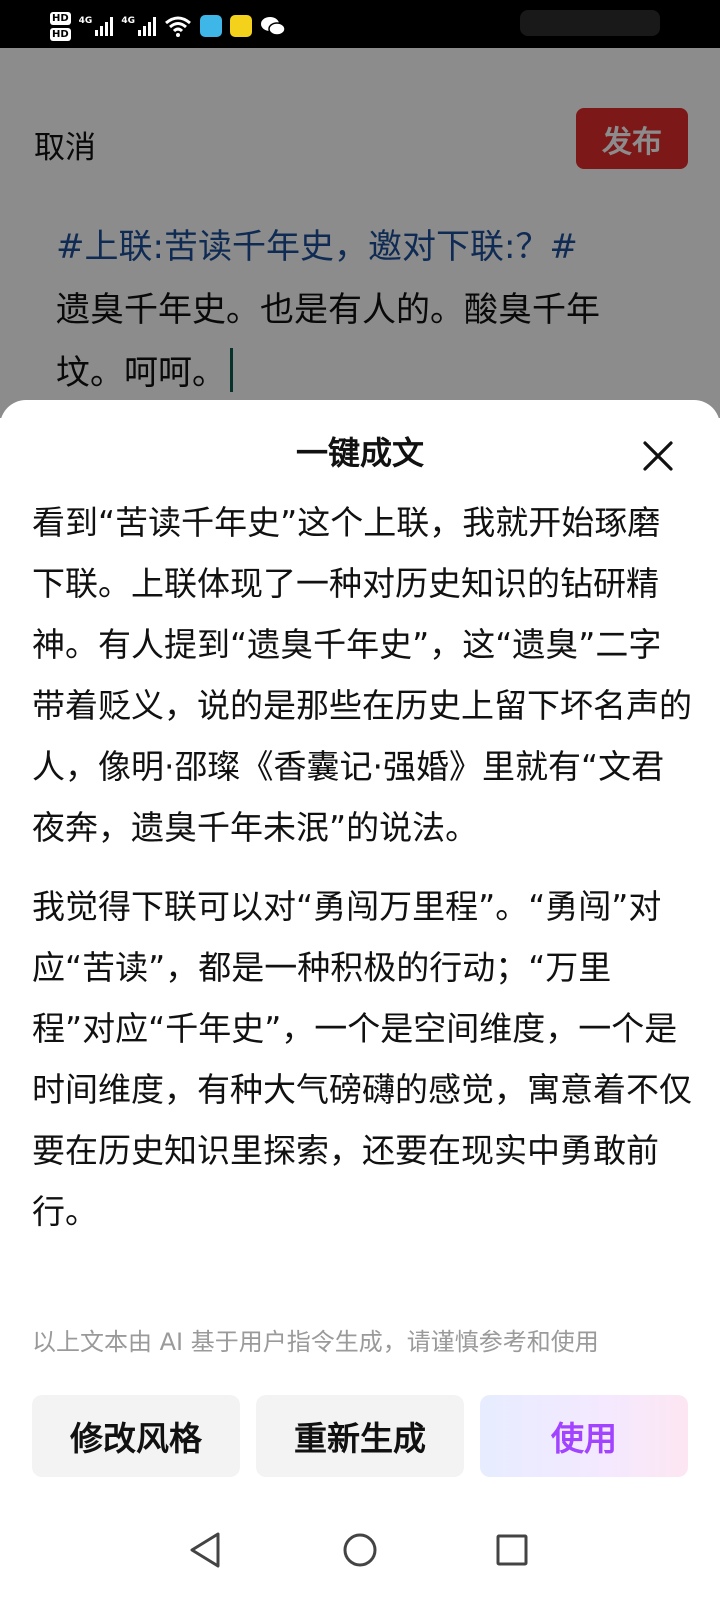 This screenshot has width=720, height=1600. I want to click on wechat-icon, so click(273, 26).